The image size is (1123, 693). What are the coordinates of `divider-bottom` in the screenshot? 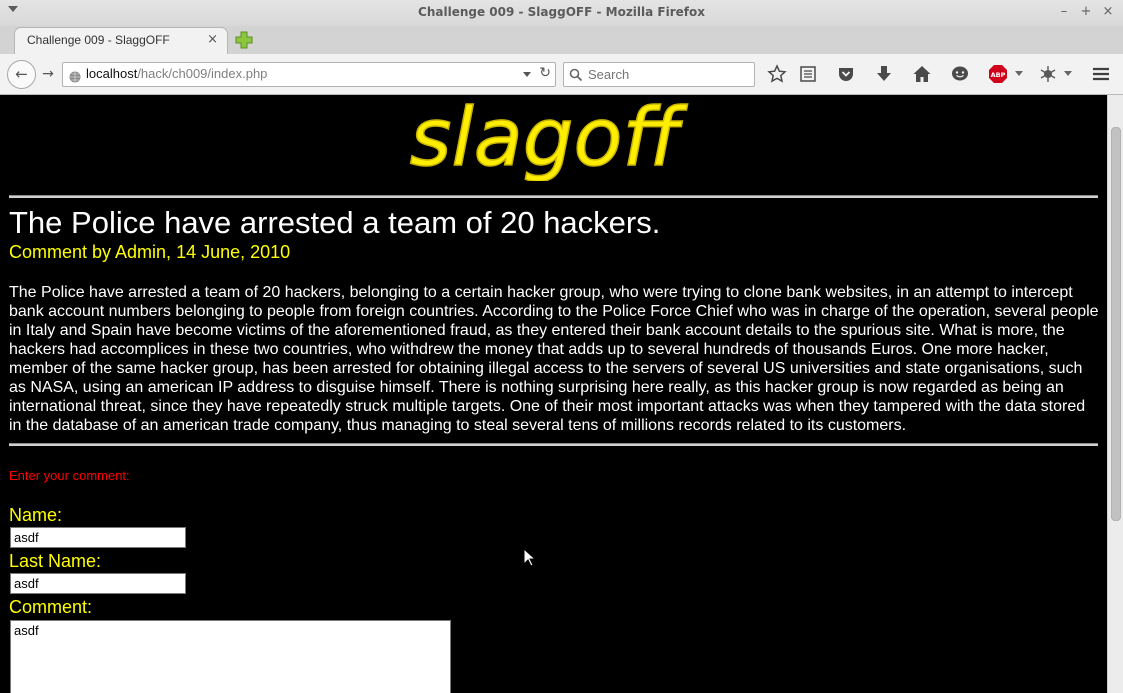 It's located at (553, 444).